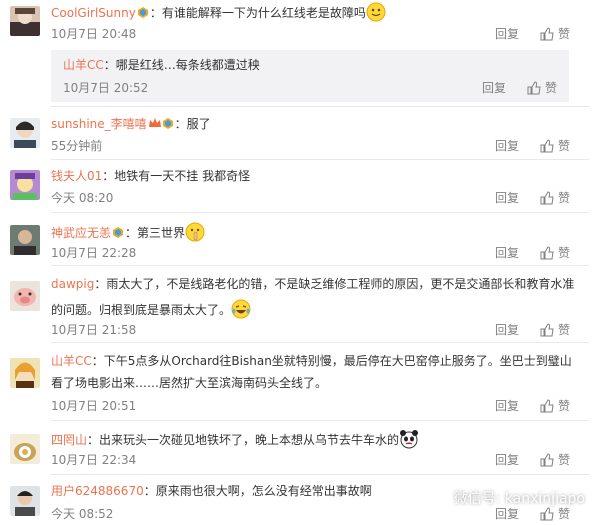 This screenshot has height=525, width=603. What do you see at coordinates (69, 440) in the screenshot?
I see `username: 四罔山` at bounding box center [69, 440].